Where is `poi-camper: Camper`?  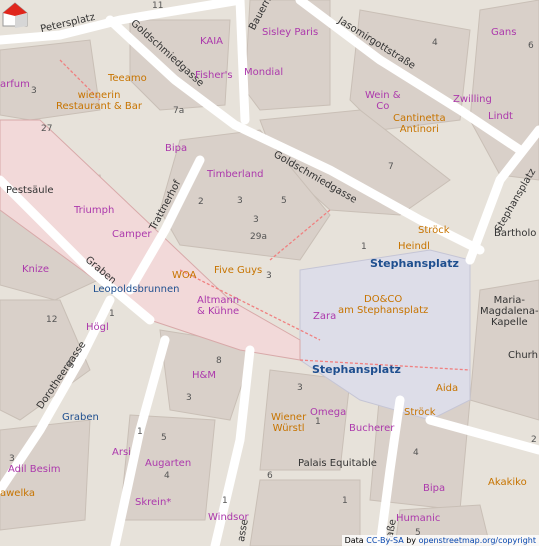
poi-camper: Camper is located at coordinates (131, 234).